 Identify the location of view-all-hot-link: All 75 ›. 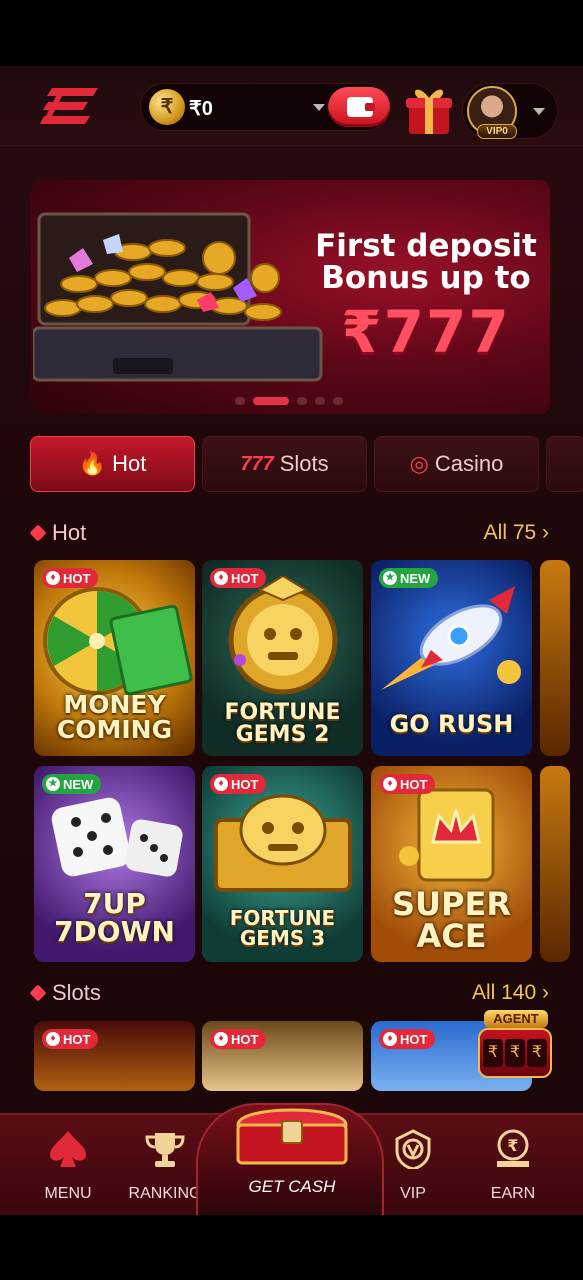
(516, 533).